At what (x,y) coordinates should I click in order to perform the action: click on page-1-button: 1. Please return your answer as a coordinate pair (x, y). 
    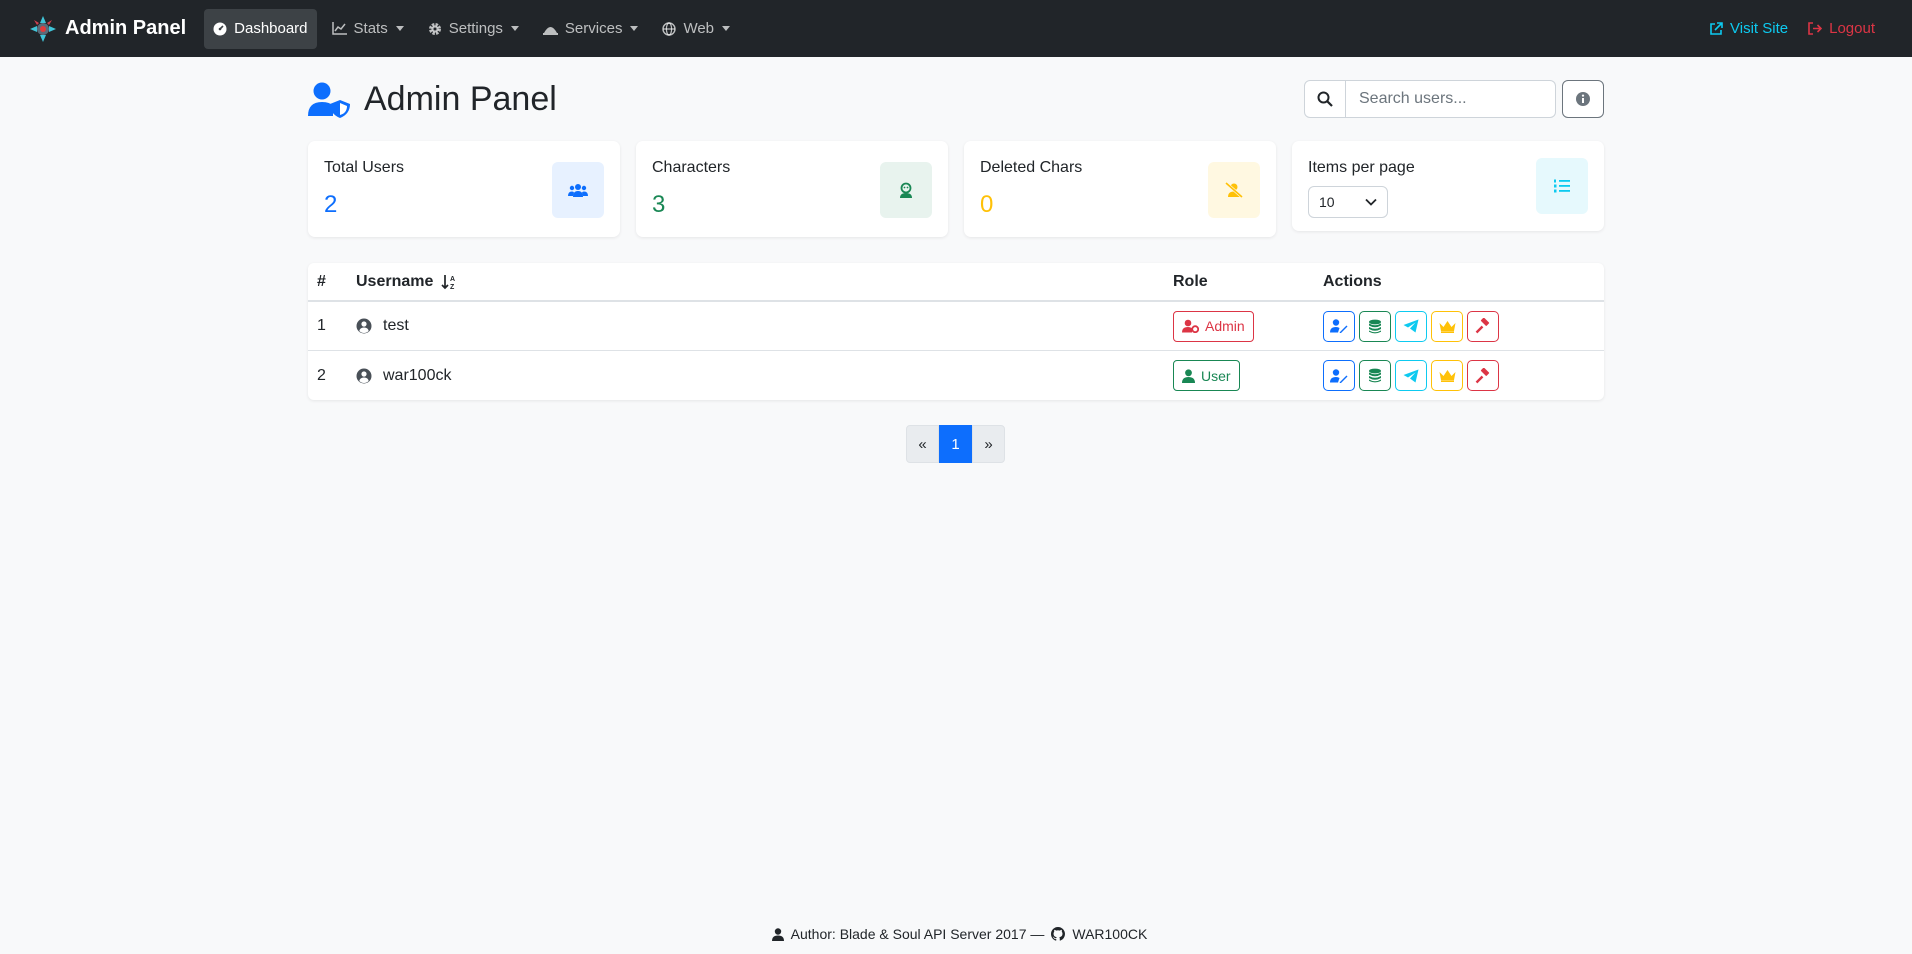
    Looking at the image, I should click on (955, 444).